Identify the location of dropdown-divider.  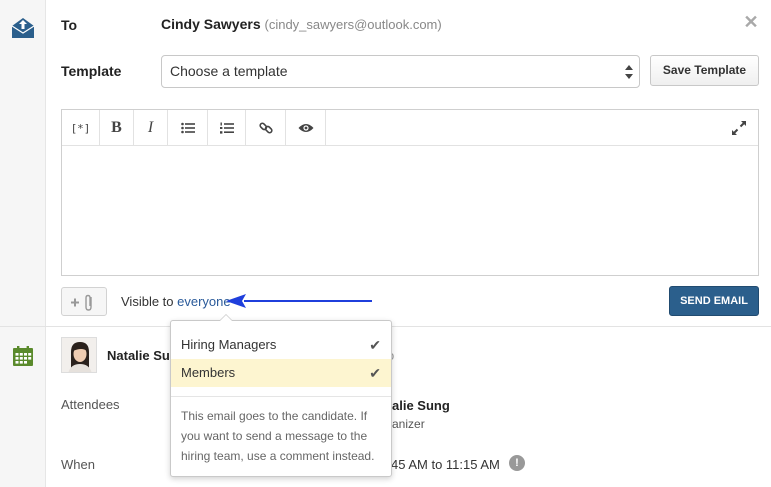
(281, 396).